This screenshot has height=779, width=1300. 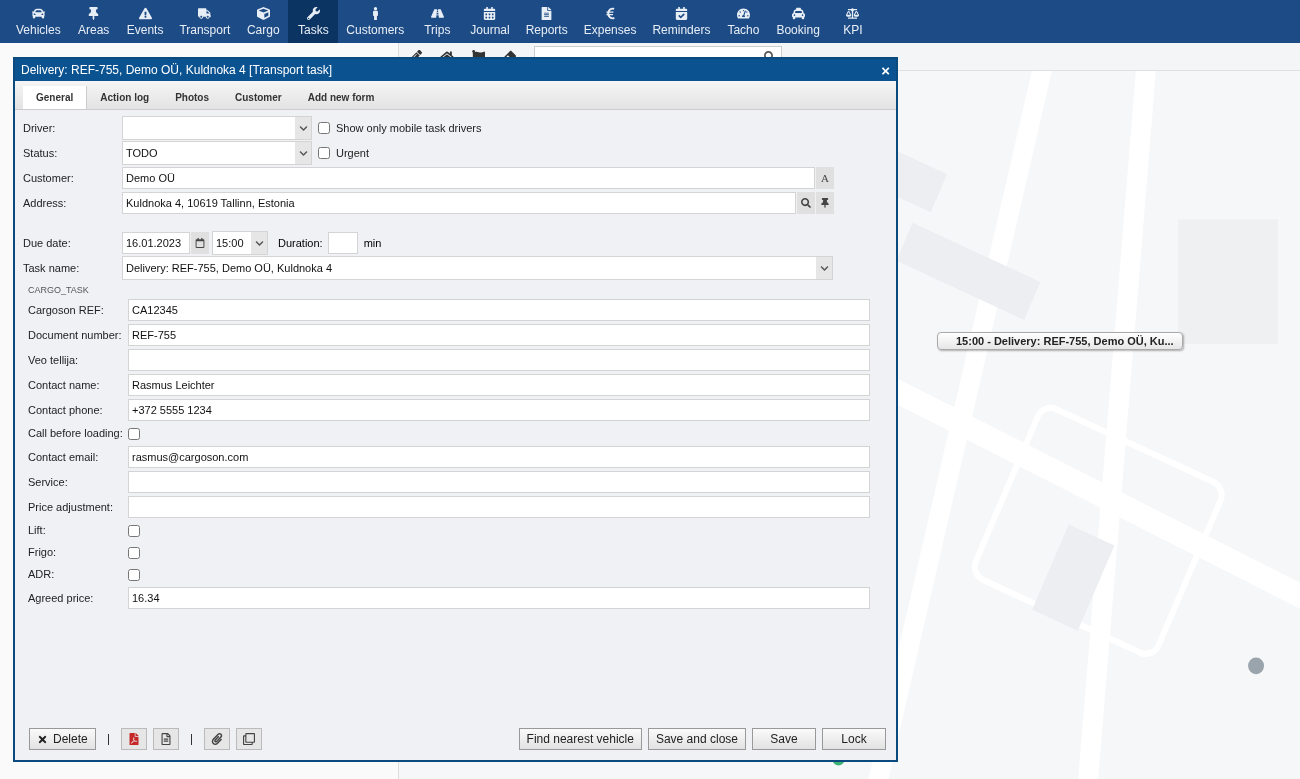 What do you see at coordinates (125, 97) in the screenshot?
I see `tab: Action log` at bounding box center [125, 97].